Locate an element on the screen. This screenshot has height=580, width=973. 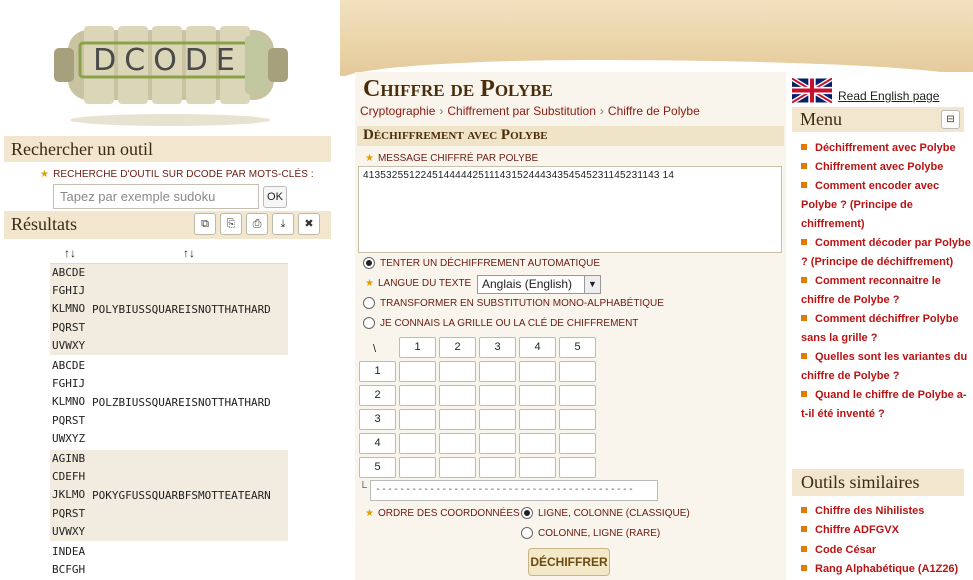
language-select: Anglais (English) ▼ is located at coordinates (539, 284).